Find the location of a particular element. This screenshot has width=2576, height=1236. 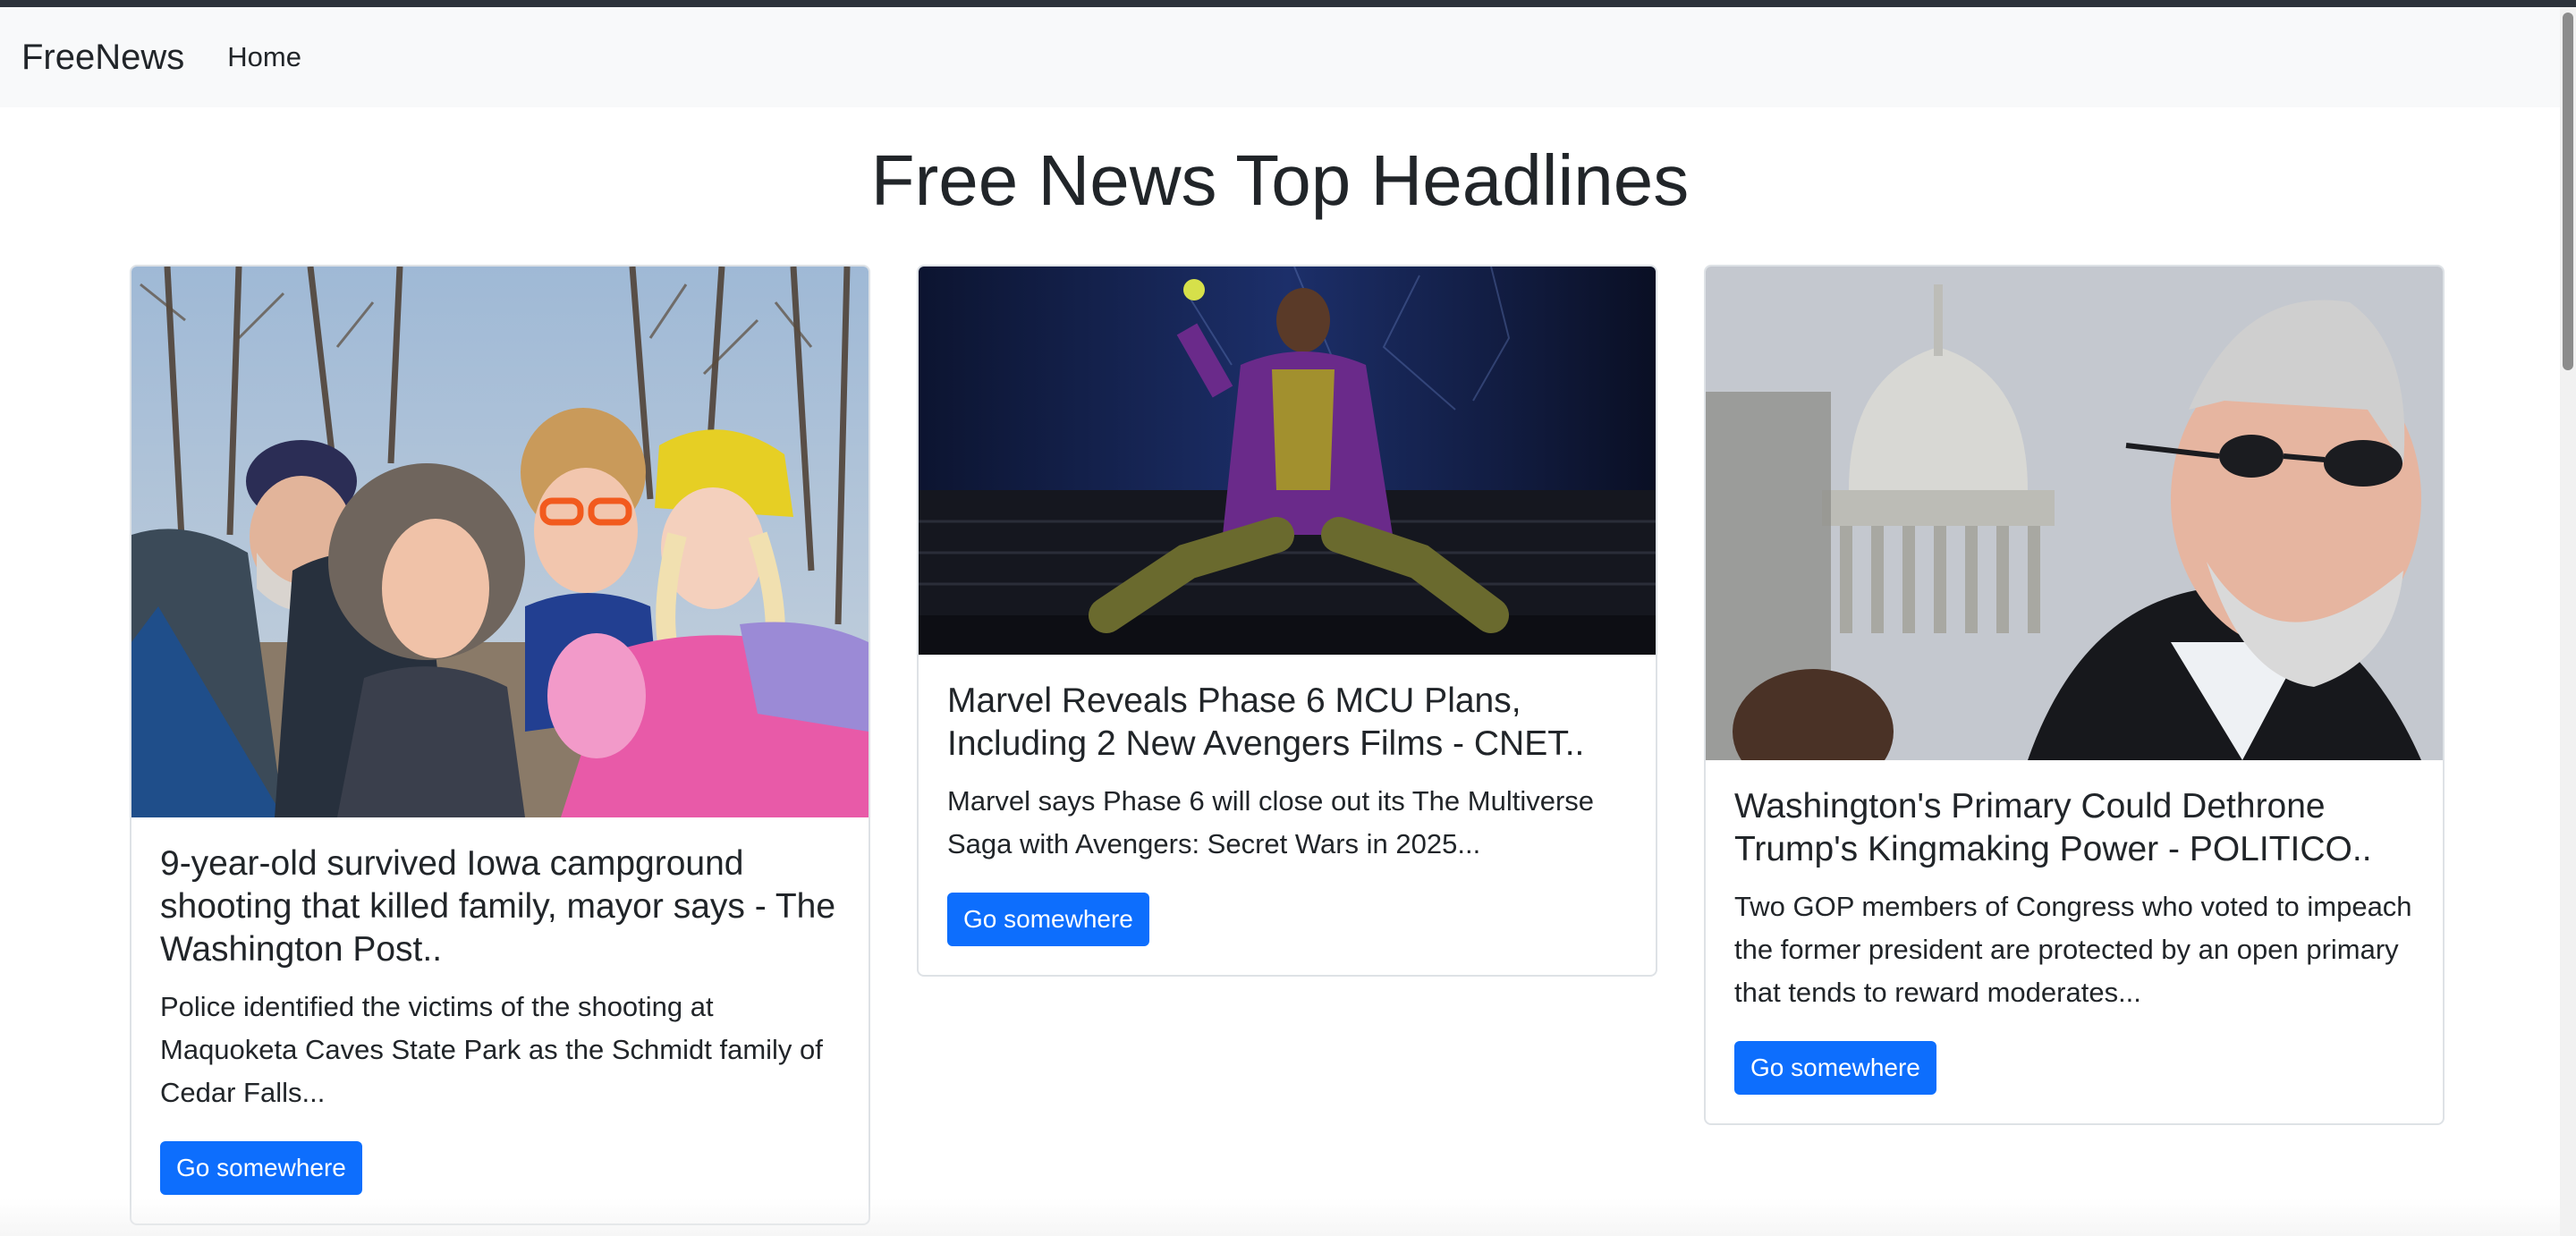

navbar-brand: FreeNews is located at coordinates (102, 58).